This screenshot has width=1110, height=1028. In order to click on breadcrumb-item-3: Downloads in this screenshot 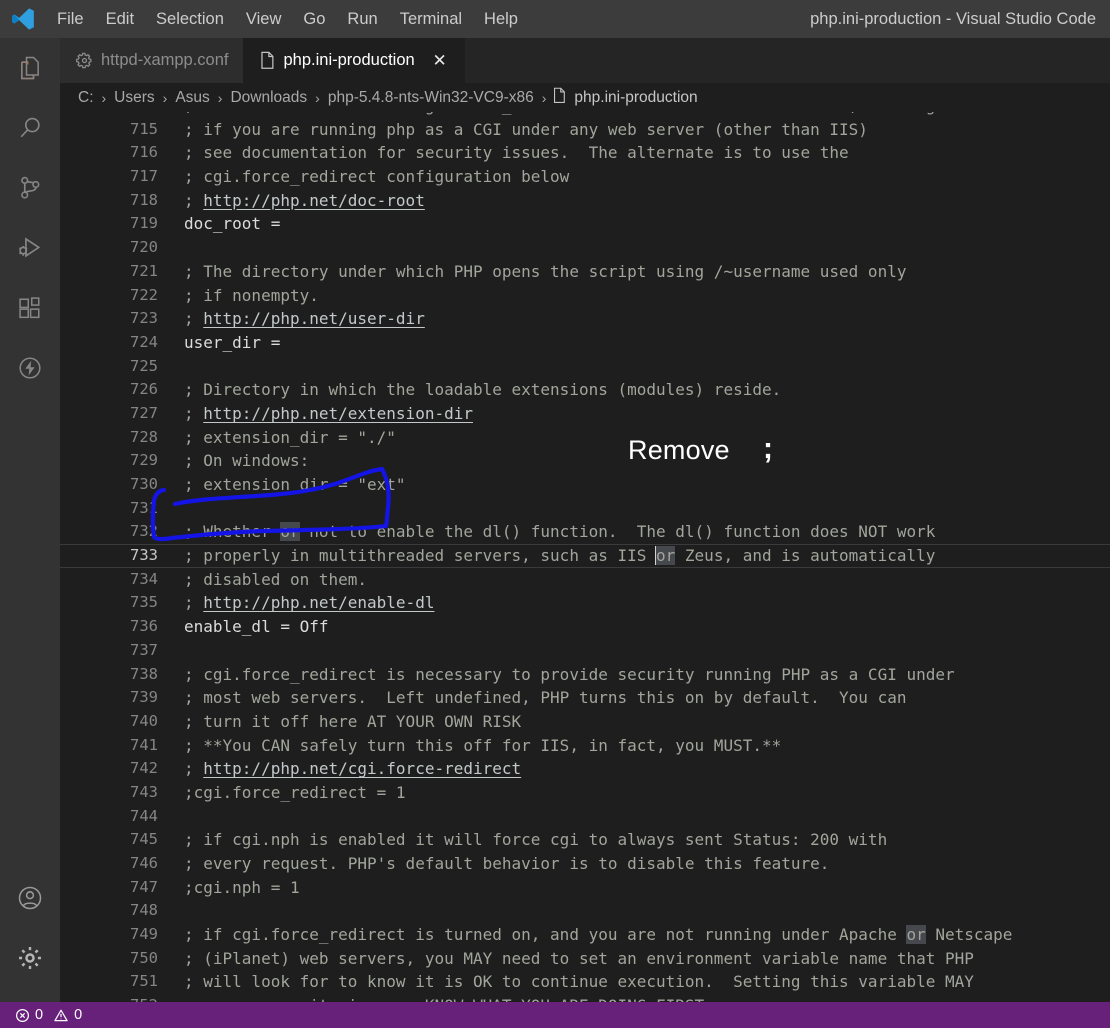, I will do `click(268, 98)`.